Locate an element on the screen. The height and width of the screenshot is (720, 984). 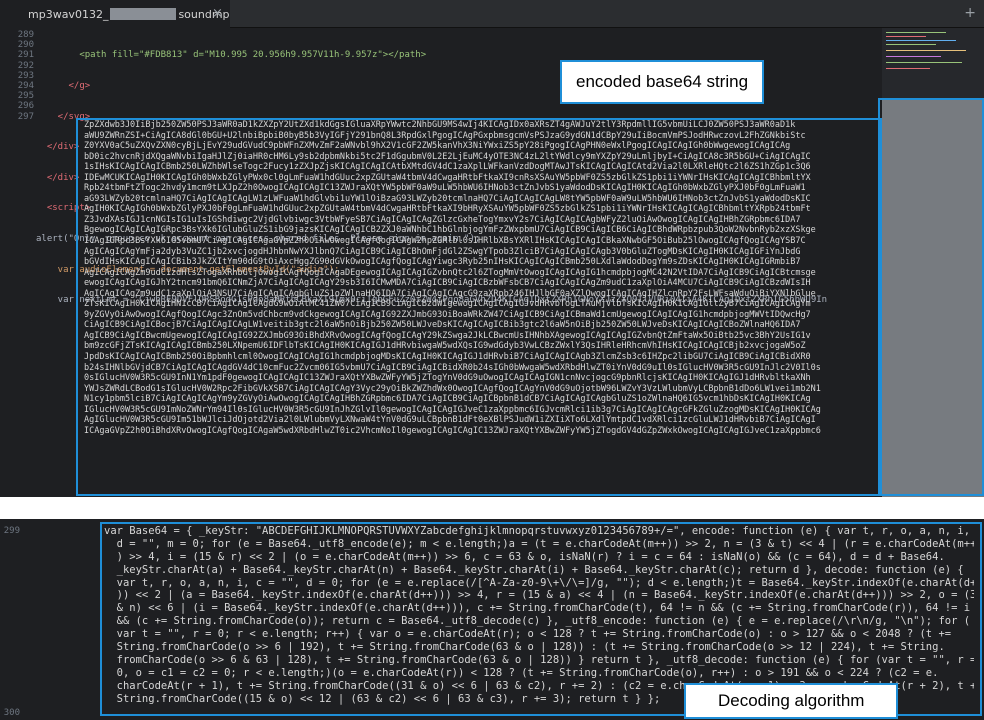
line-number: 293 is located at coordinates (25, 75).